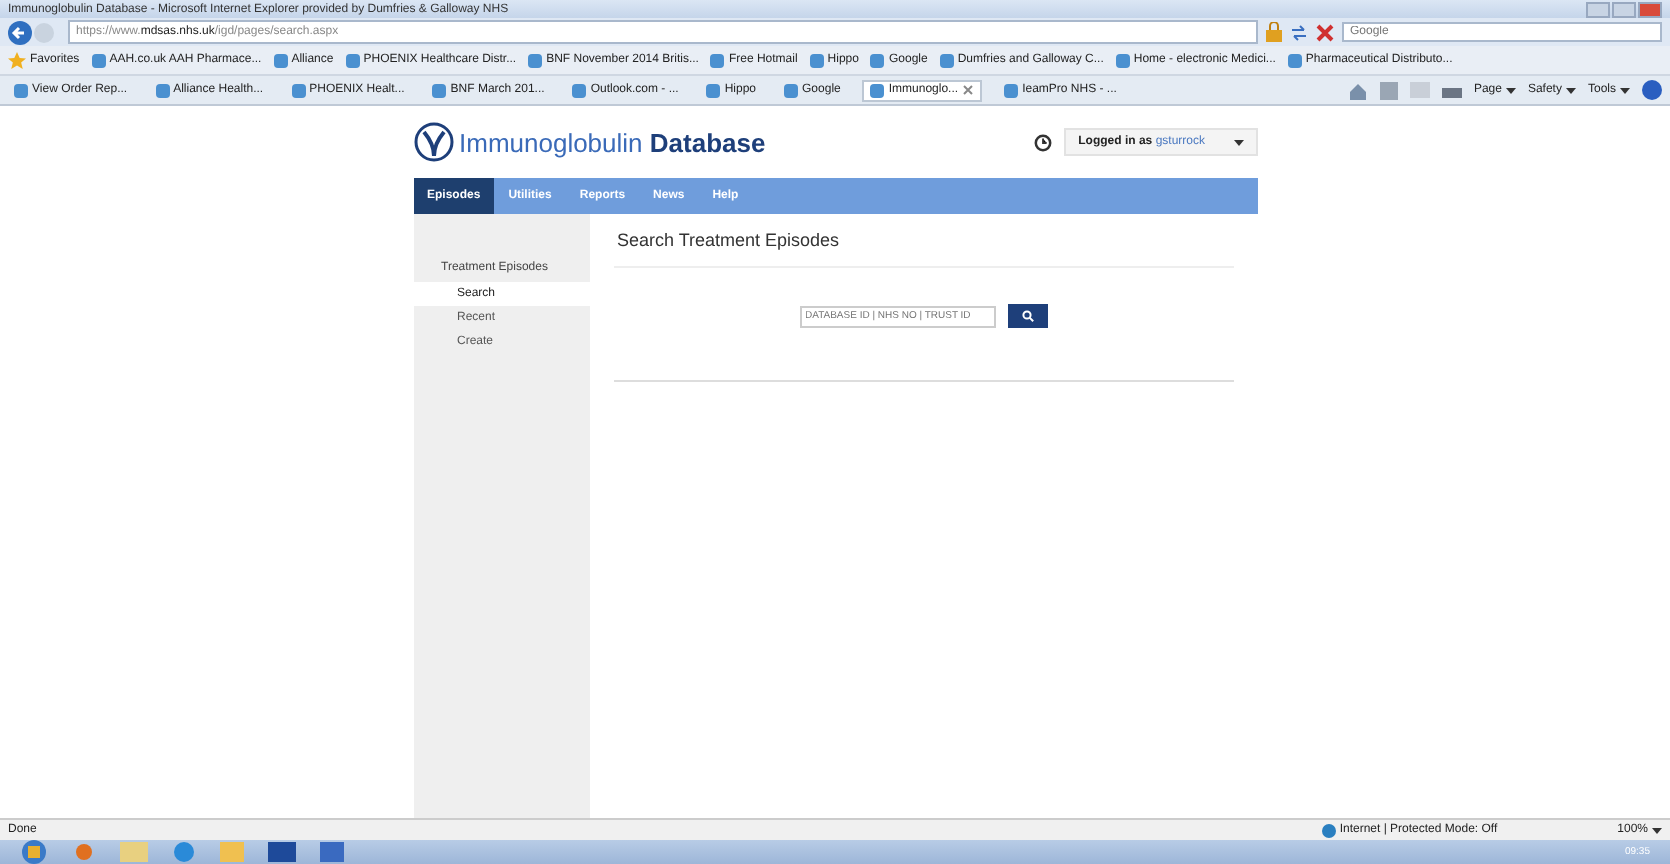 The height and width of the screenshot is (864, 1670). I want to click on globe-icon, so click(1328, 830).